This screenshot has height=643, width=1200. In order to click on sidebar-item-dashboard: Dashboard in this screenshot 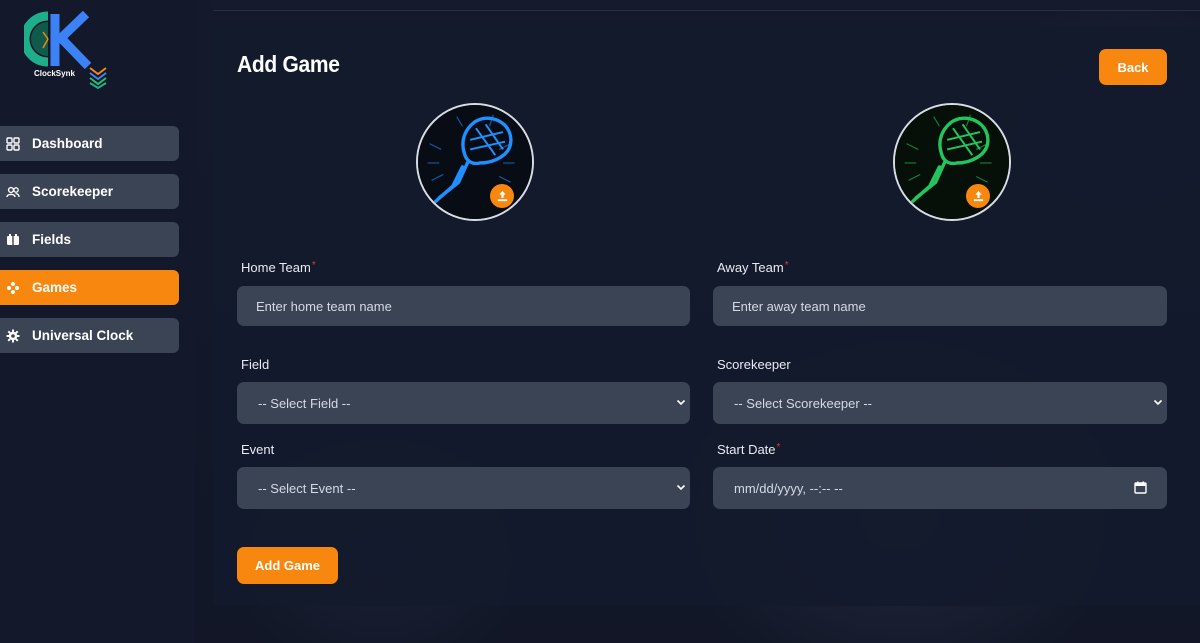, I will do `click(89, 143)`.